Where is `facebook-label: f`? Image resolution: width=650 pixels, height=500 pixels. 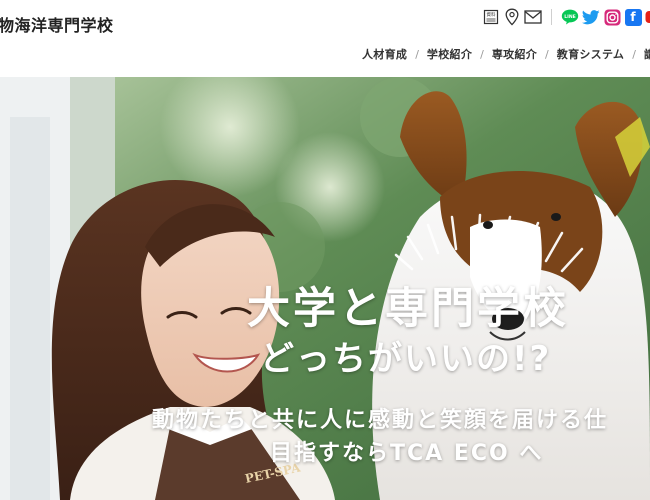 facebook-label: f is located at coordinates (633, 17).